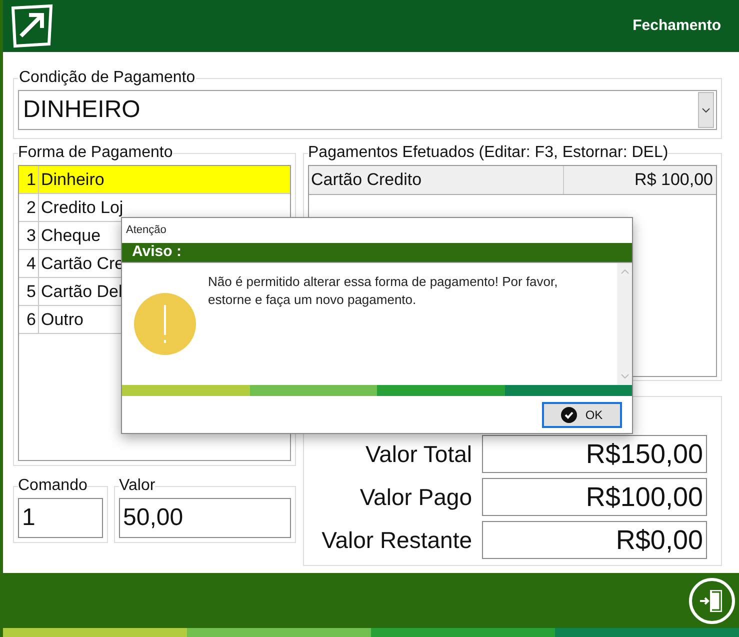  What do you see at coordinates (488, 153) in the screenshot?
I see `group-label: Pagamentos Efetuados (Editar: F3, Estornar: DEL)` at bounding box center [488, 153].